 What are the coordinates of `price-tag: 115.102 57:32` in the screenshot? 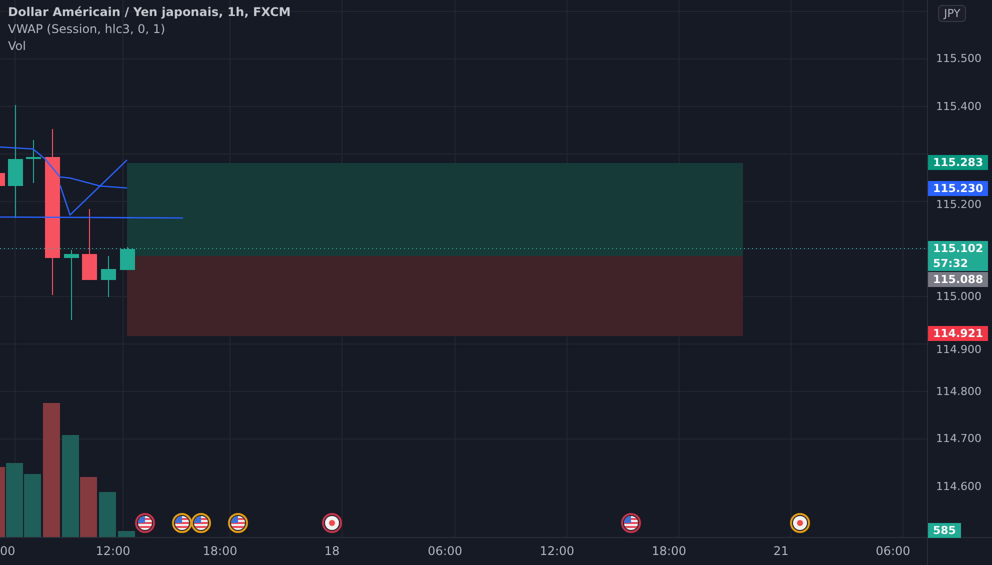 It's located at (958, 256).